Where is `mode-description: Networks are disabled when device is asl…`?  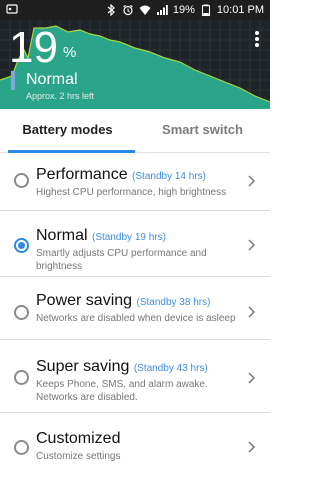 mode-description: Networks are disabled when device is asl… is located at coordinates (136, 318).